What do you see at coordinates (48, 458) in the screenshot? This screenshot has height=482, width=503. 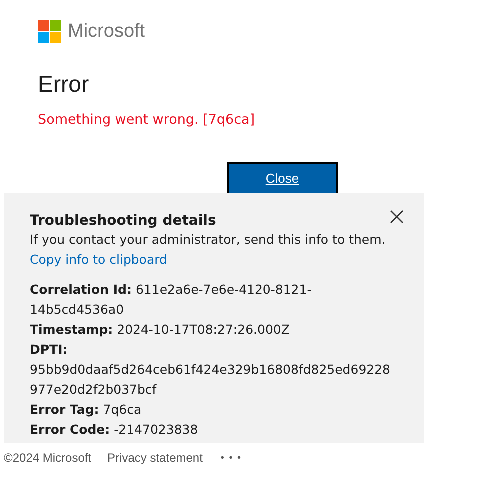 I see `copyright-text: ©2024 Microsoft` at bounding box center [48, 458].